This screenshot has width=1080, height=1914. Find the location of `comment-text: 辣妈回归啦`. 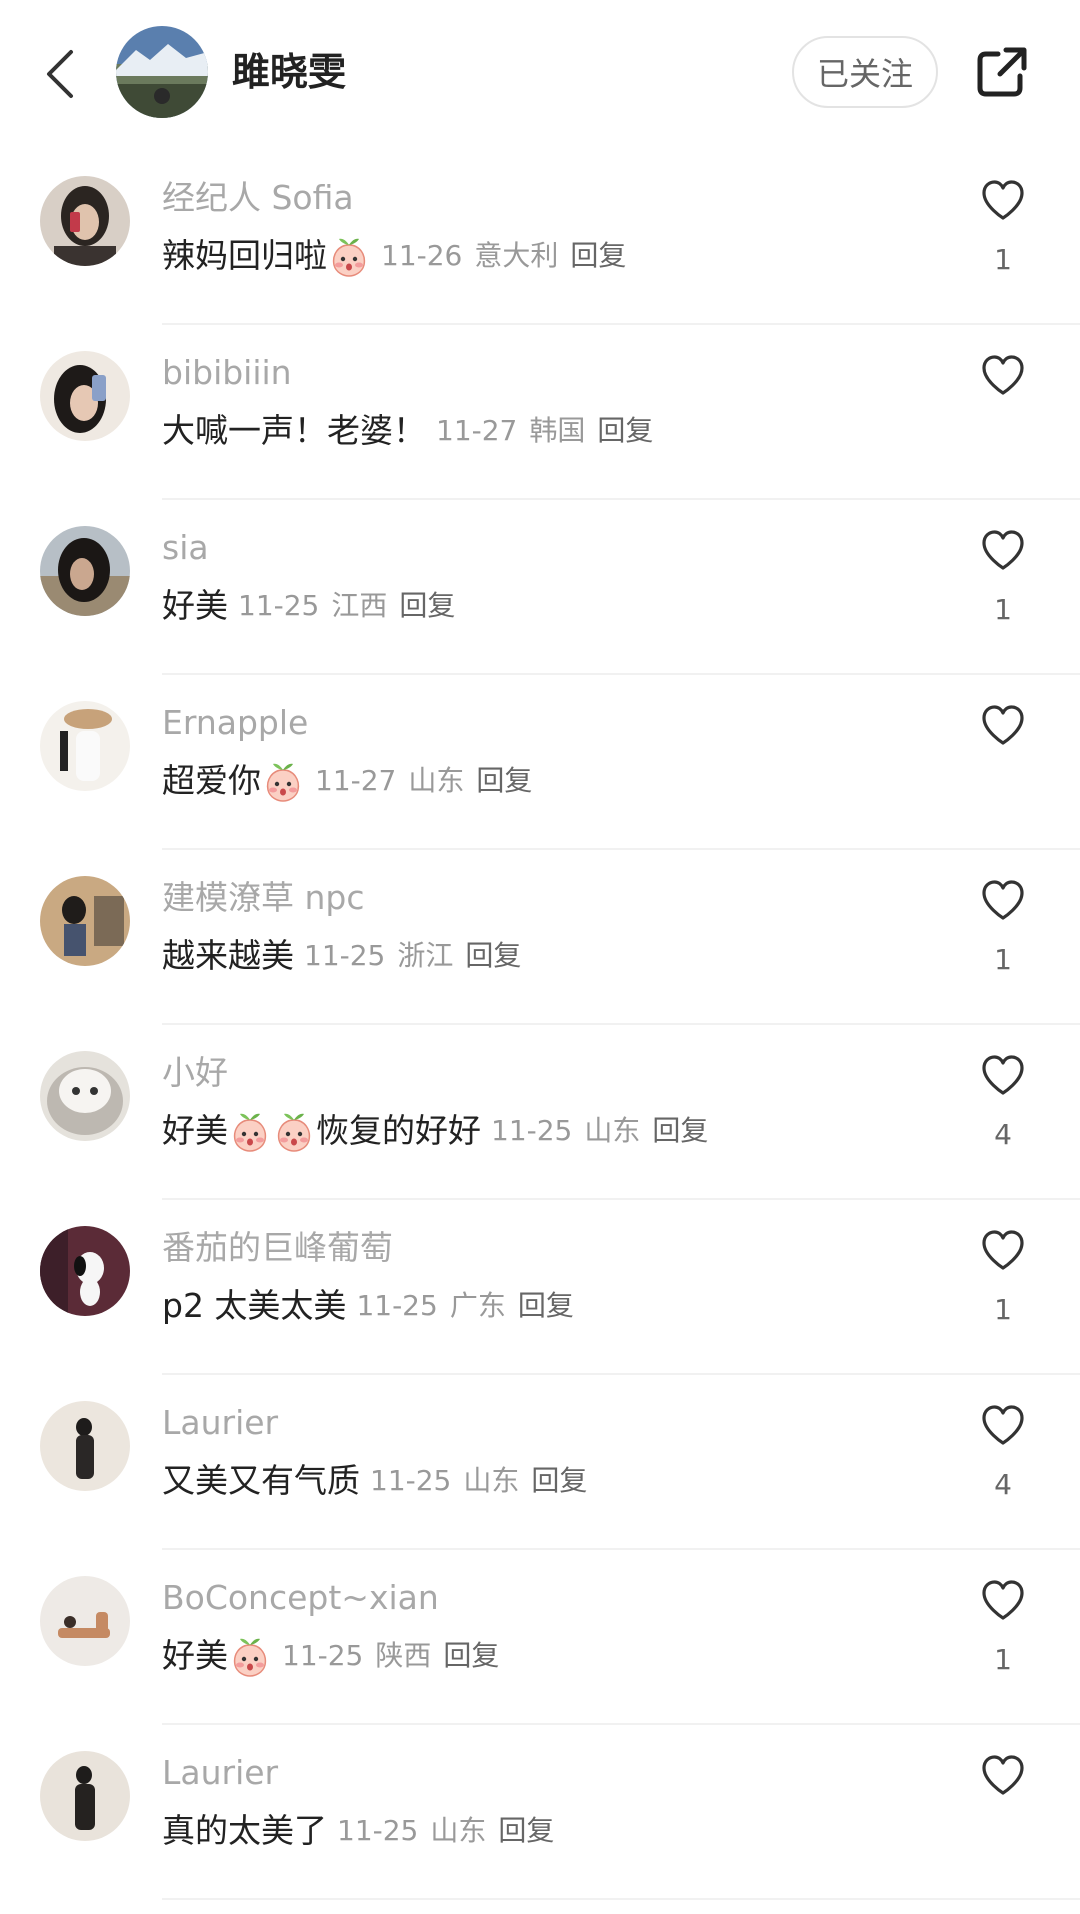

comment-text: 辣妈回归啦 is located at coordinates (244, 255).